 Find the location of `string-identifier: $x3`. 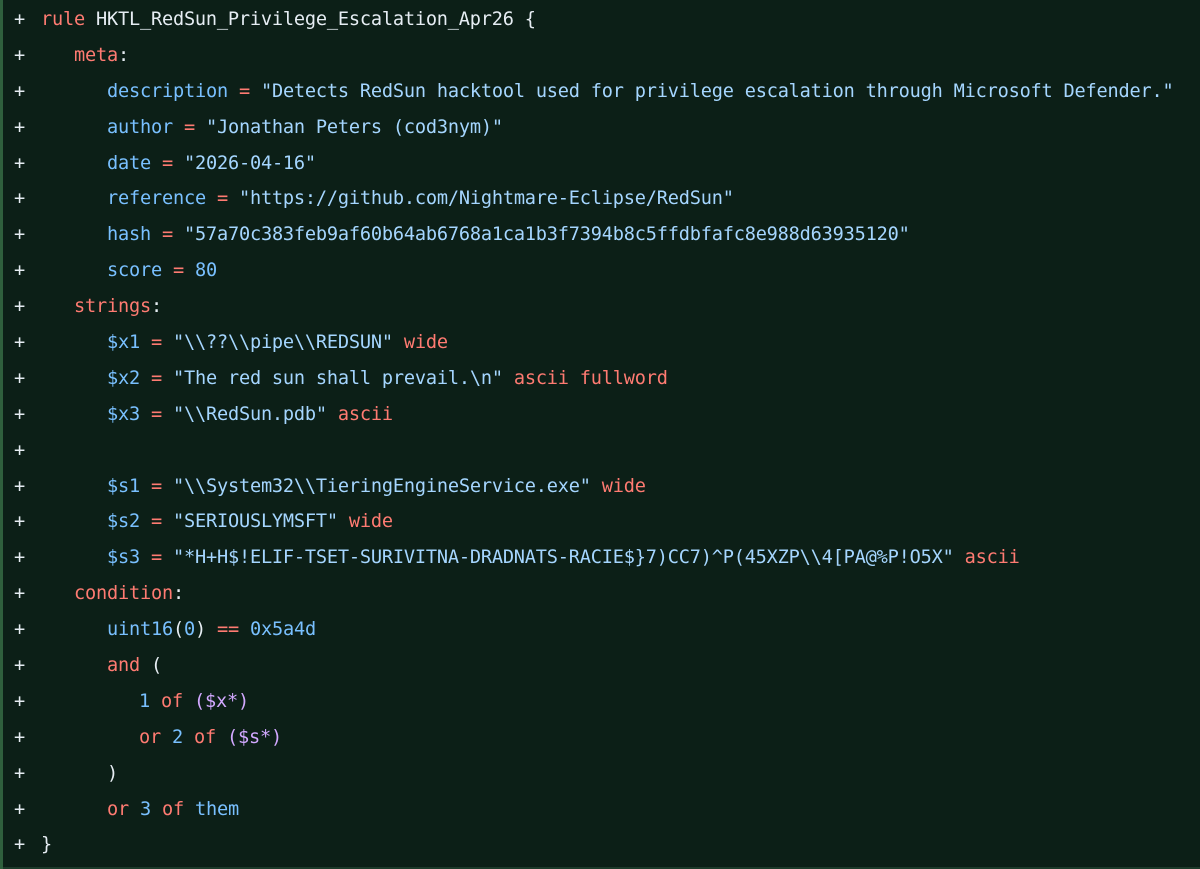

string-identifier: $x3 is located at coordinates (123, 414).